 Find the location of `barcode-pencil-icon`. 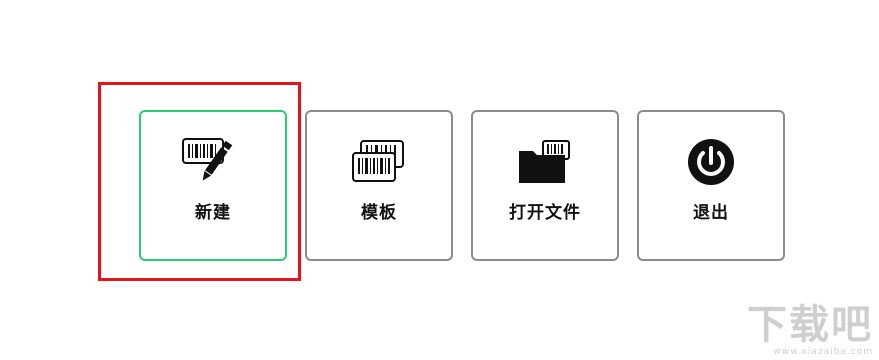

barcode-pencil-icon is located at coordinates (213, 162).